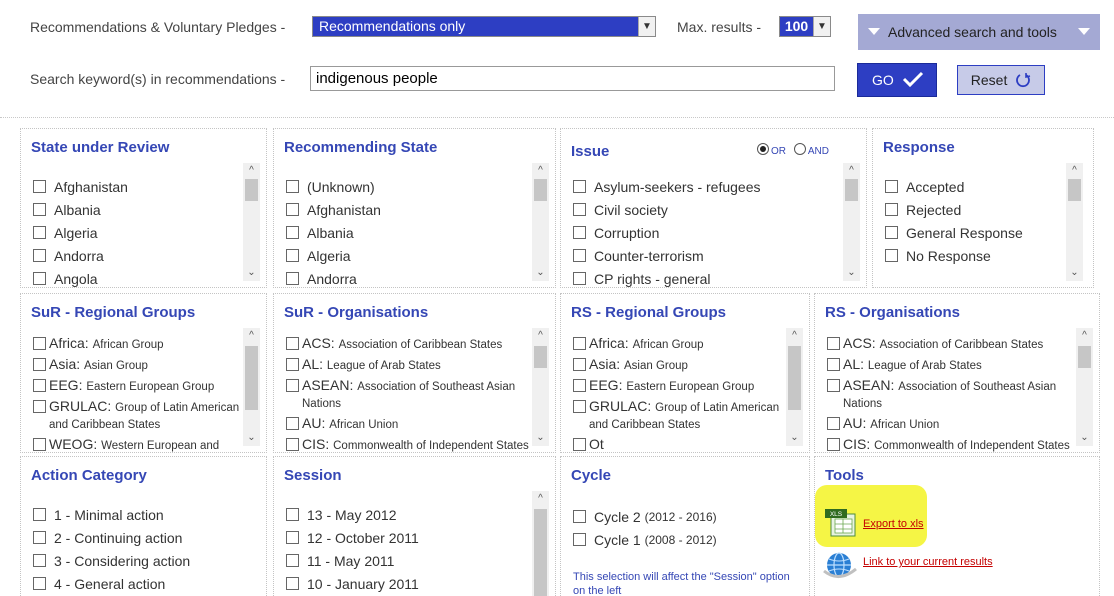 The image size is (1114, 596). What do you see at coordinates (408, 537) in the screenshot?
I see `list-item: 12 - October 2011` at bounding box center [408, 537].